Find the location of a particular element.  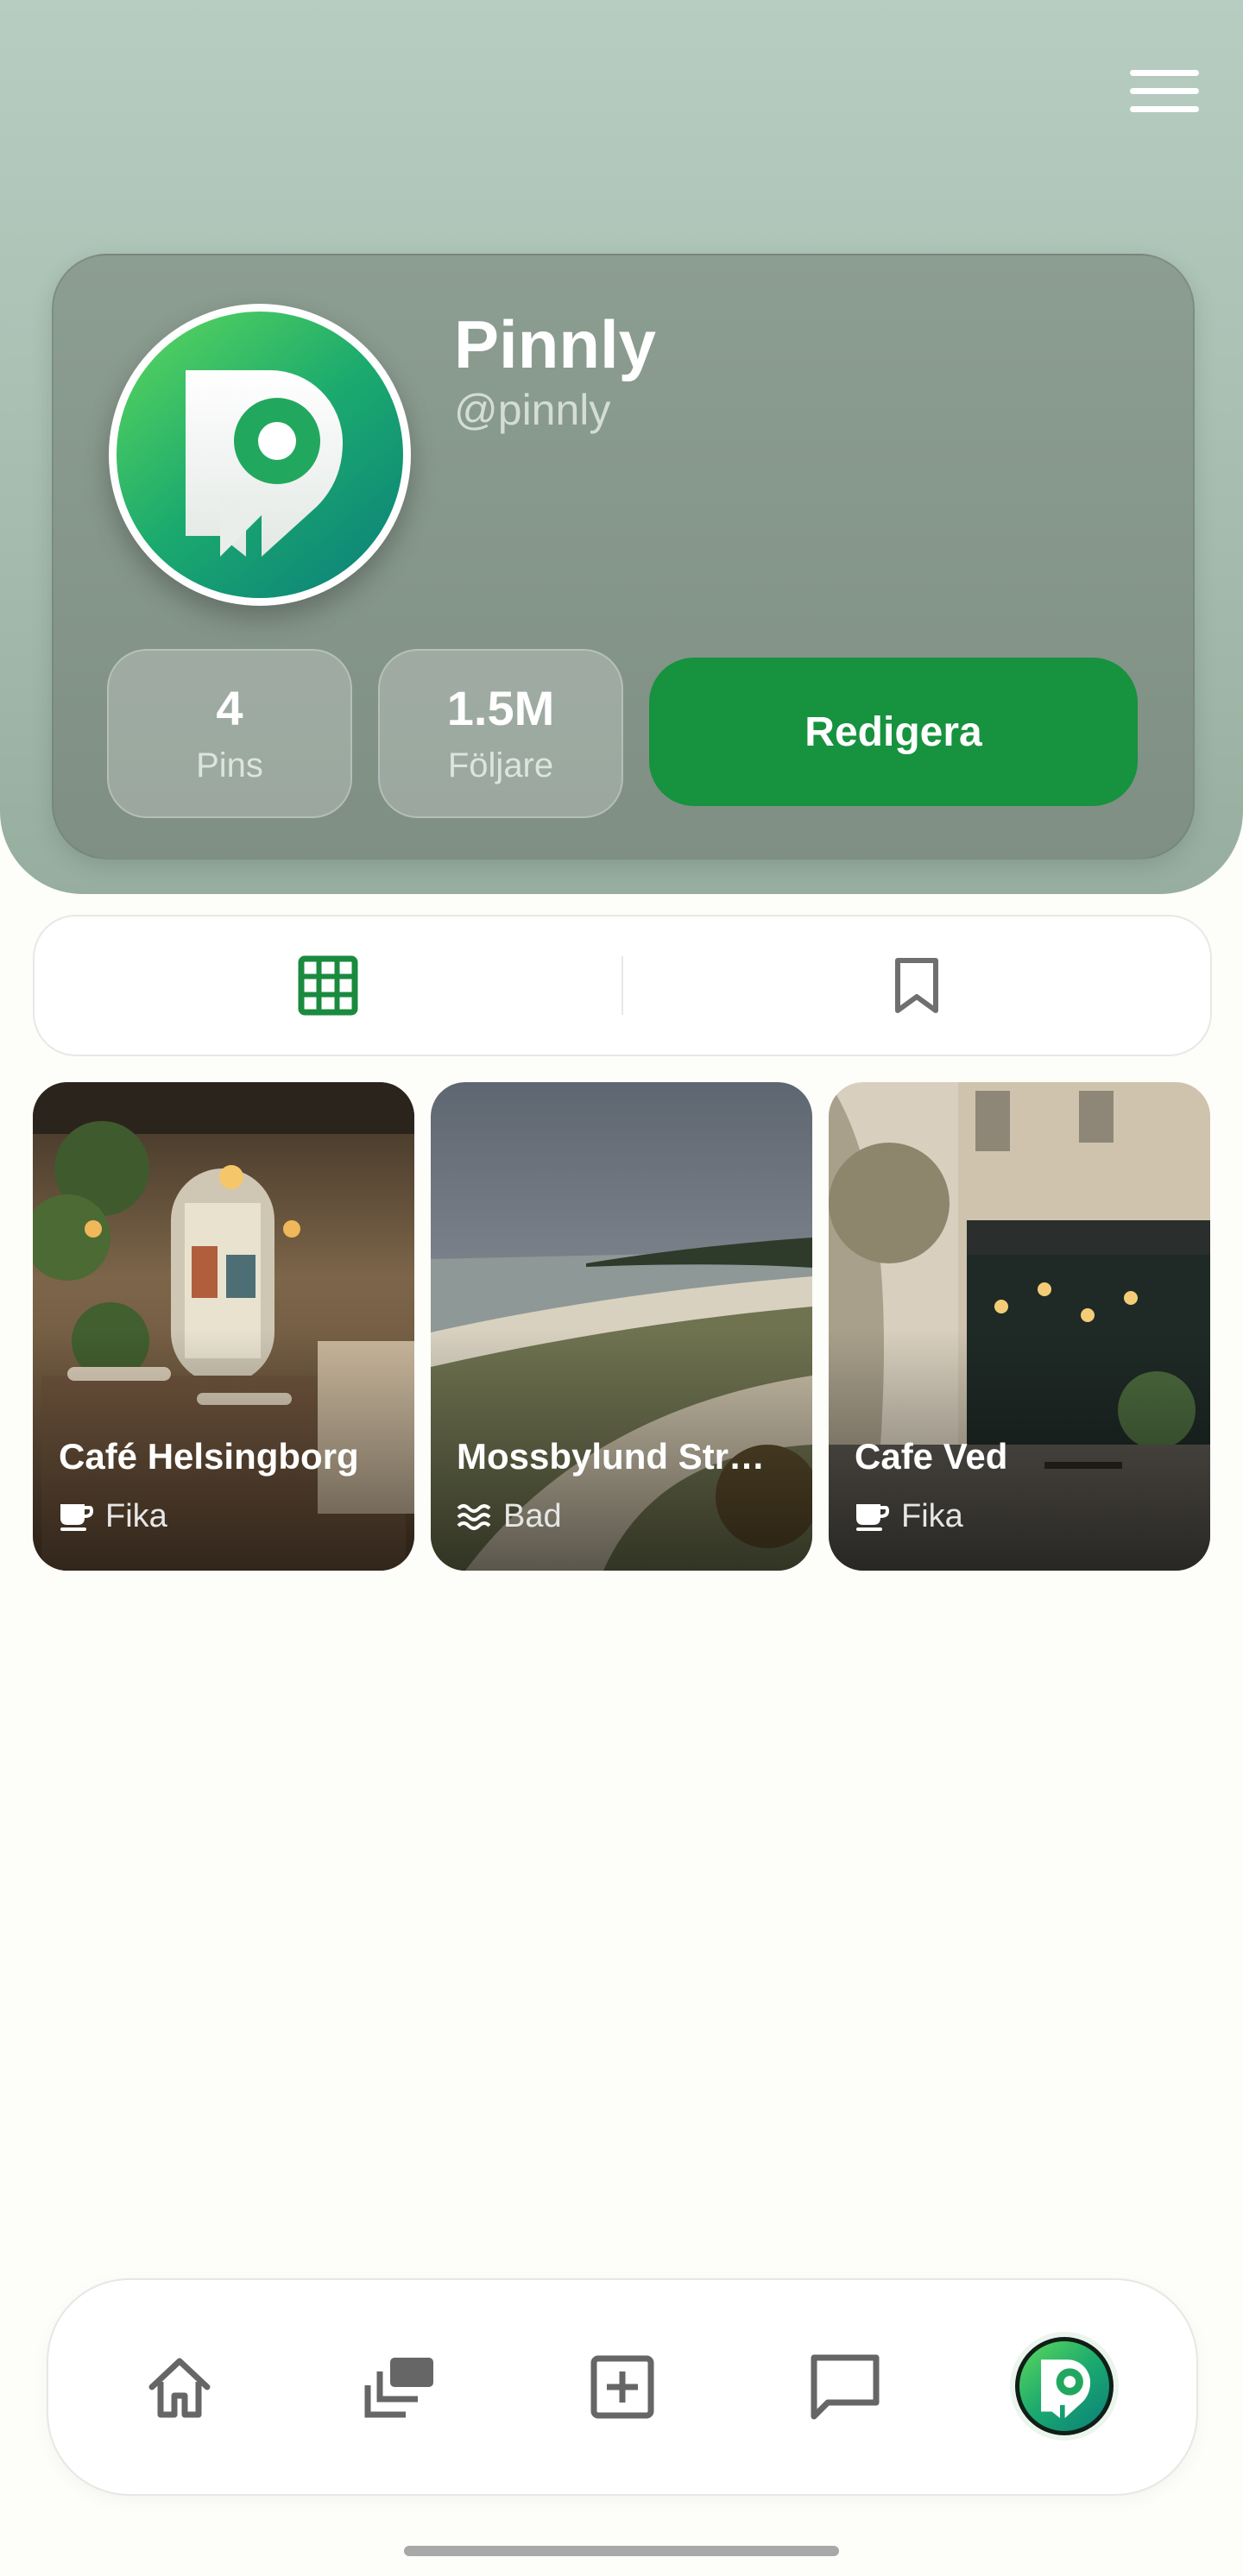

nav-home is located at coordinates (180, 2387).